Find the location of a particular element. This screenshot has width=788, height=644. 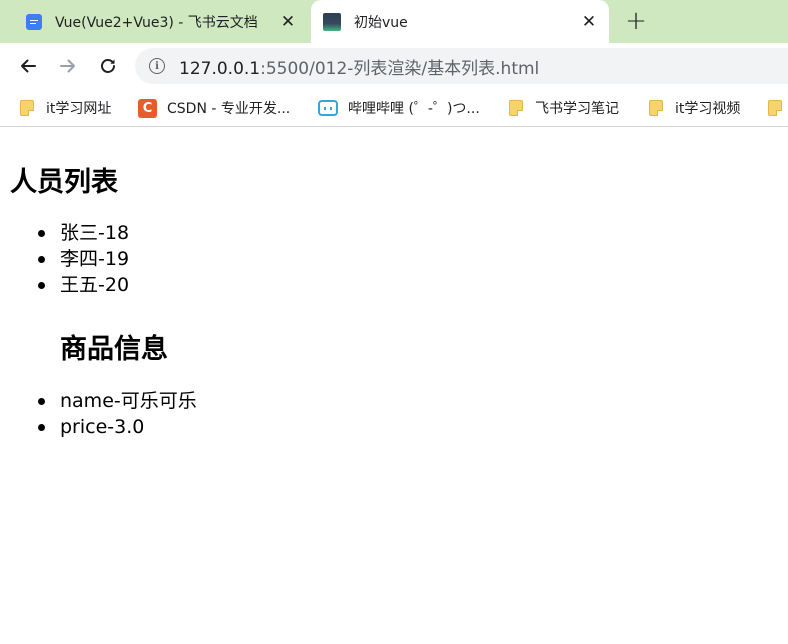

bookmark-feishu-notes: 飞书学习笔记 is located at coordinates (564, 108).